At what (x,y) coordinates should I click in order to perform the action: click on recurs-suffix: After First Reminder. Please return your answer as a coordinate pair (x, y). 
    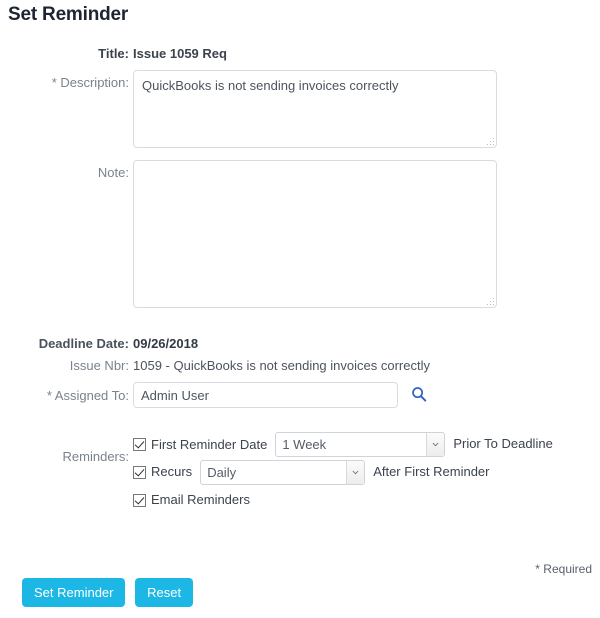
    Looking at the image, I should click on (431, 471).